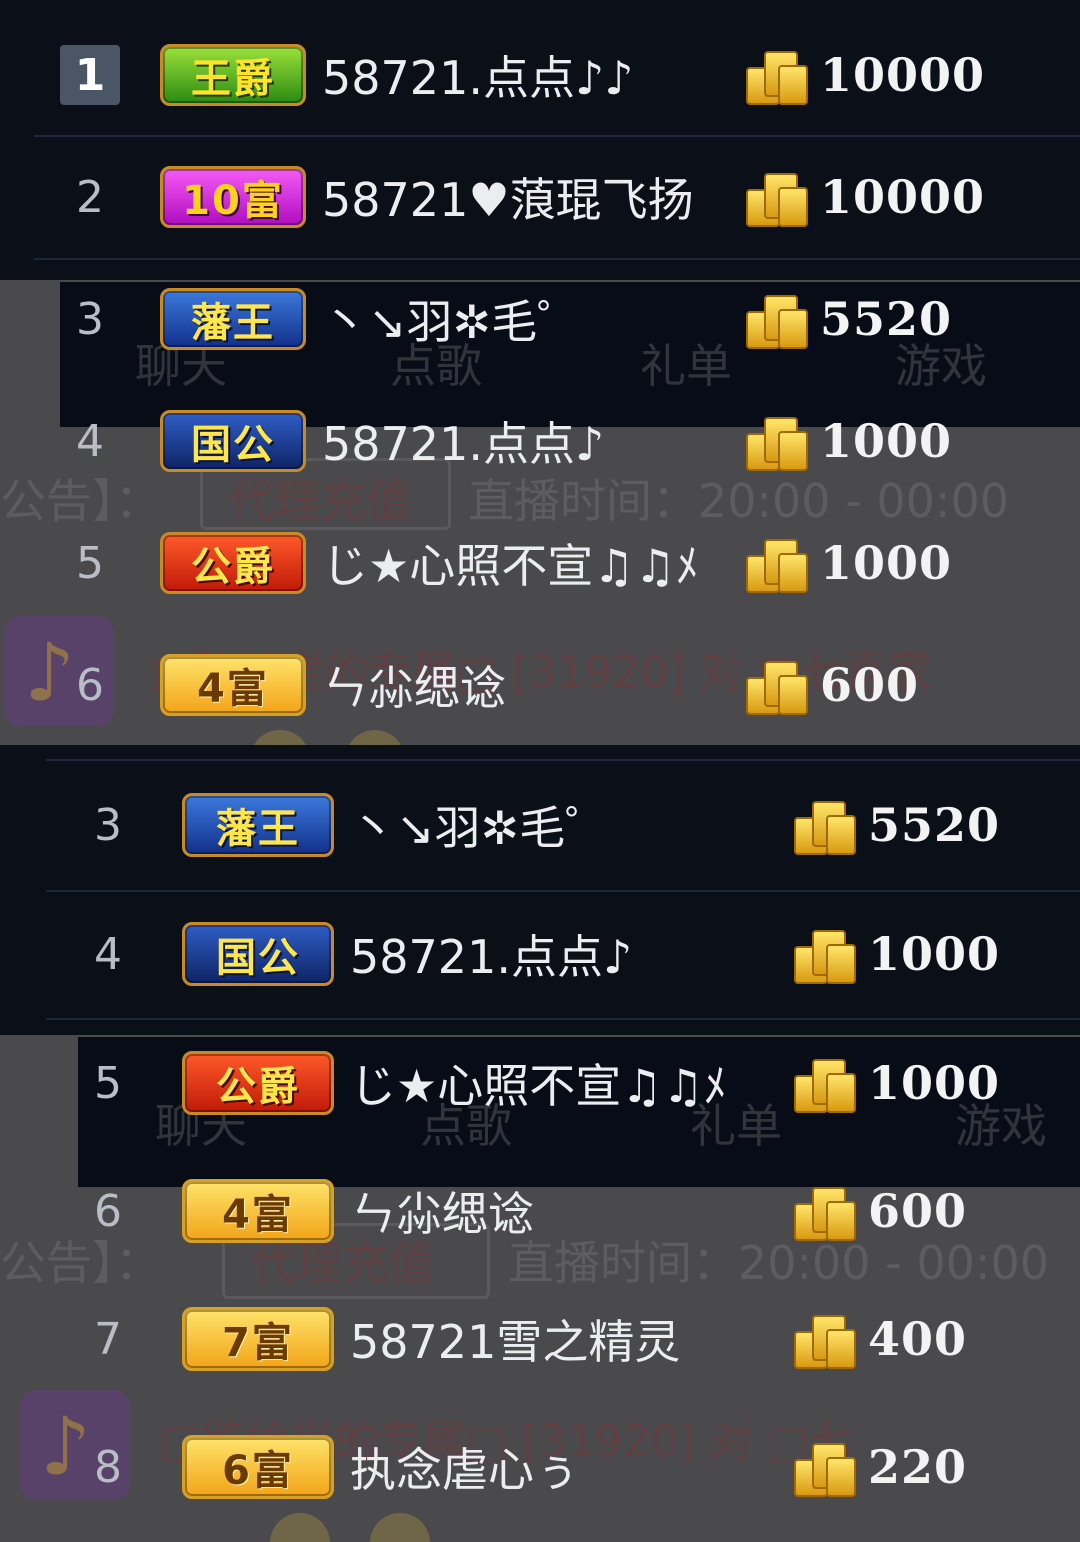  Describe the element at coordinates (532, 75) in the screenshot. I see `user-name: 58721.点点♪♪` at that location.